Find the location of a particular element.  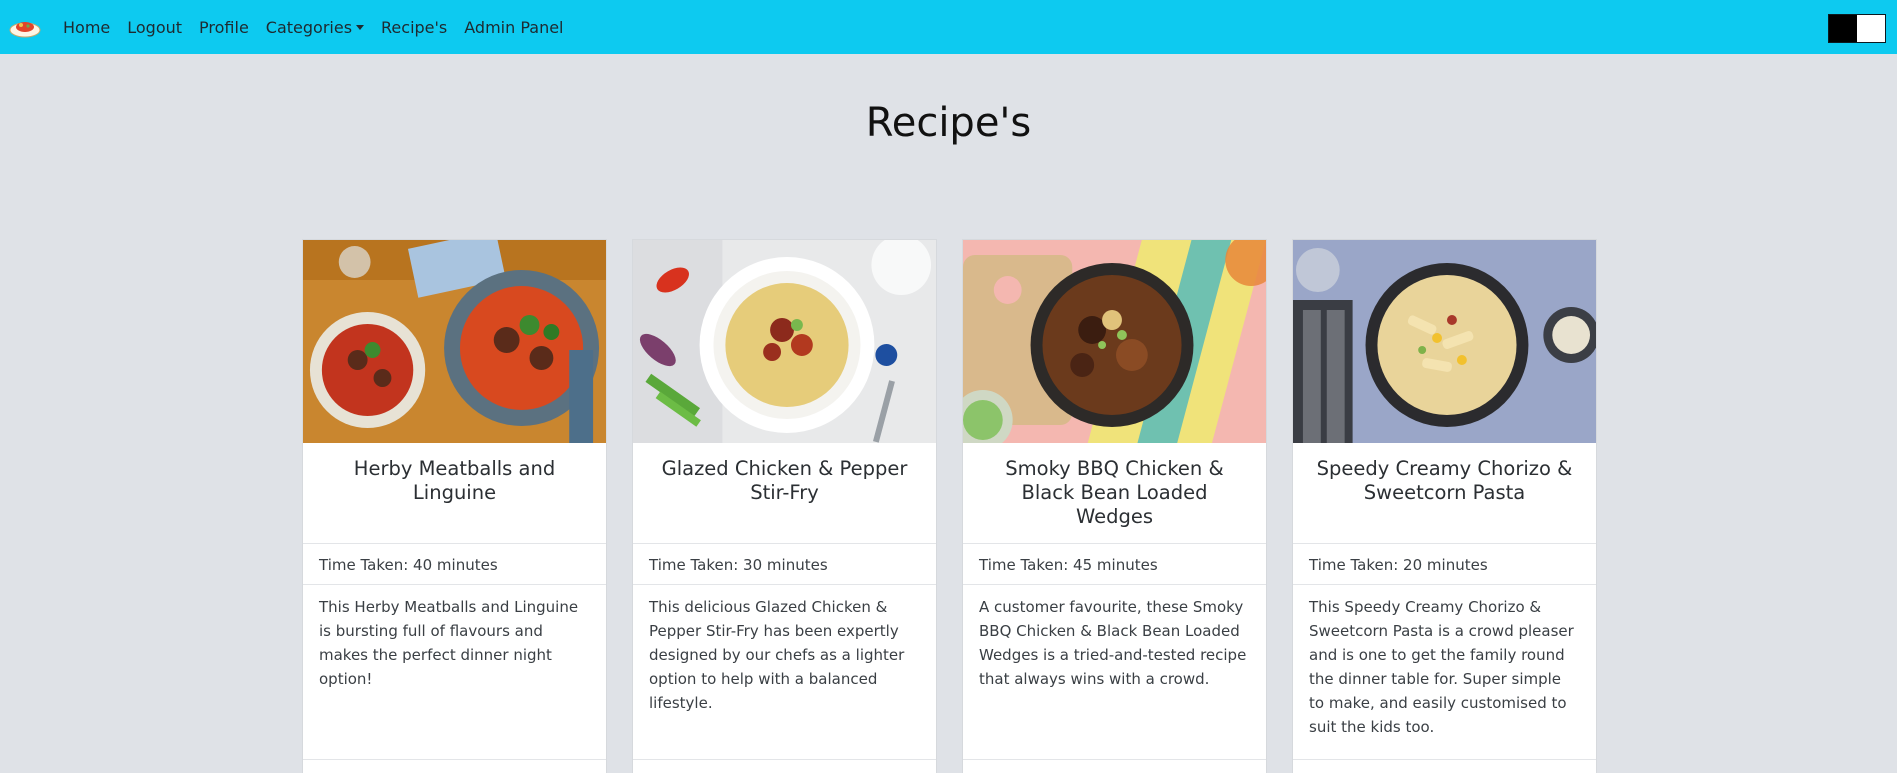

theme-toggle is located at coordinates (1857, 28).